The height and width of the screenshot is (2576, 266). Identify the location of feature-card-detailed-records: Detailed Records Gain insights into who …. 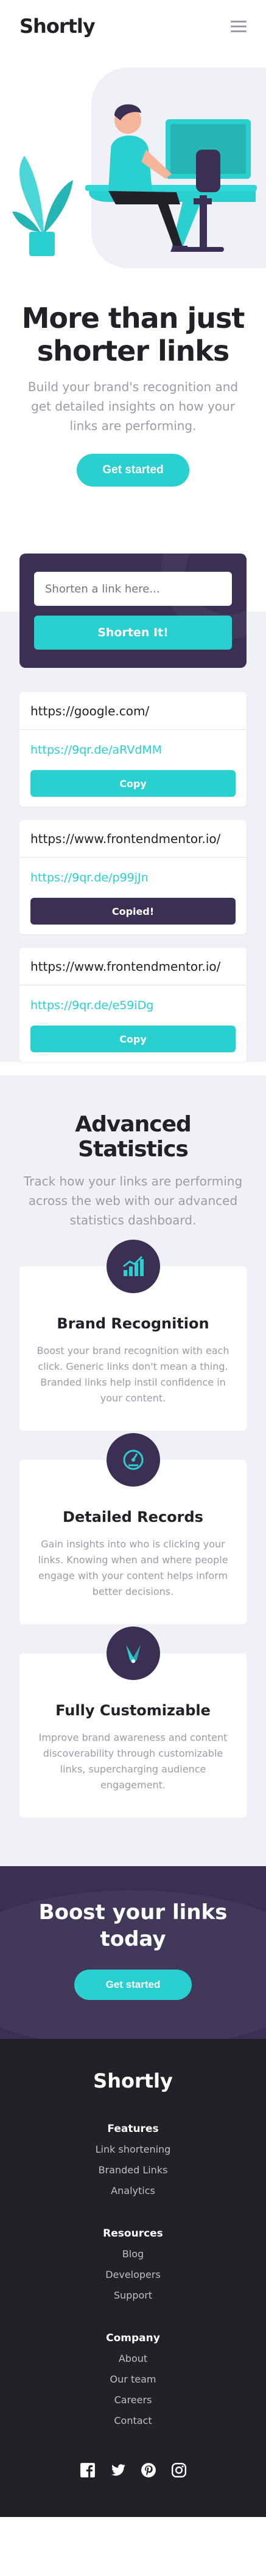
(133, 1528).